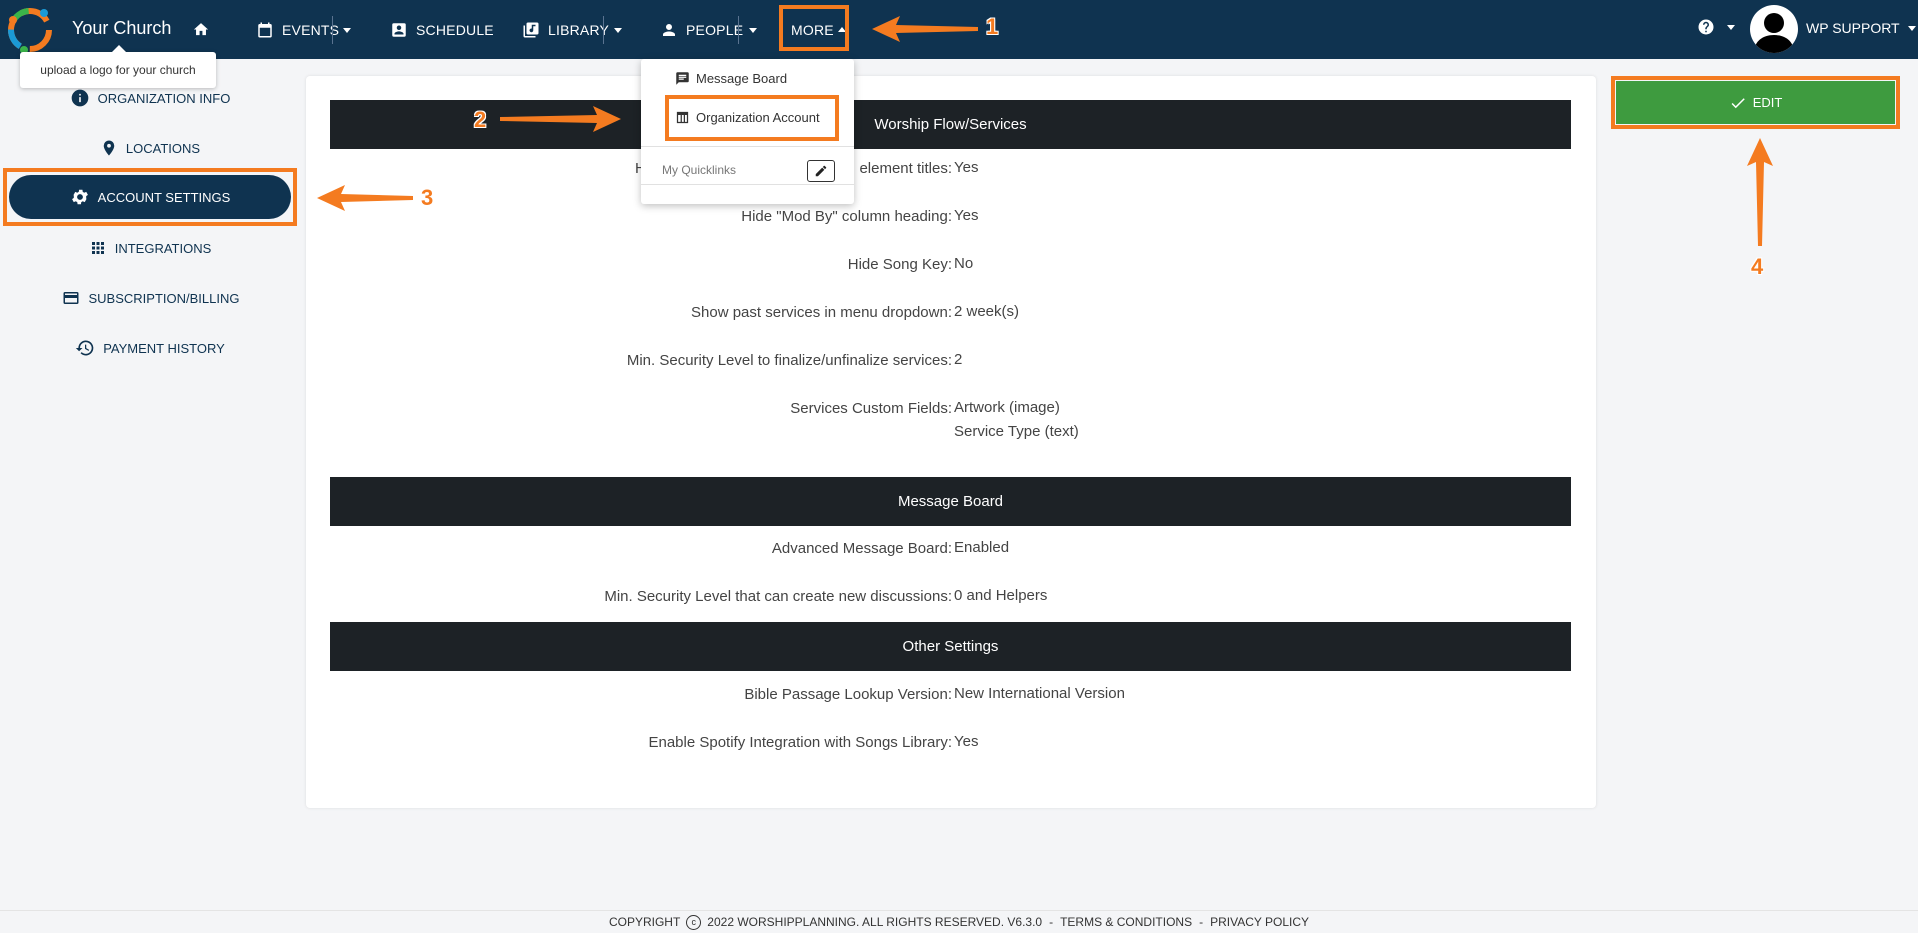 The height and width of the screenshot is (933, 1918). Describe the element at coordinates (715, 29) in the screenshot. I see `nav-people-label: PEOPLE` at that location.